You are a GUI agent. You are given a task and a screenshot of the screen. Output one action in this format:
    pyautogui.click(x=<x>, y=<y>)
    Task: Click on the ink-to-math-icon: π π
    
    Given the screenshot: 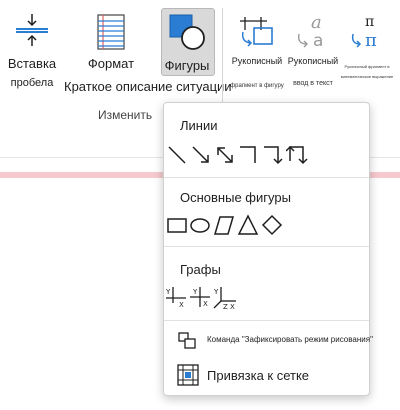 What is the action you would take?
    pyautogui.click(x=364, y=31)
    